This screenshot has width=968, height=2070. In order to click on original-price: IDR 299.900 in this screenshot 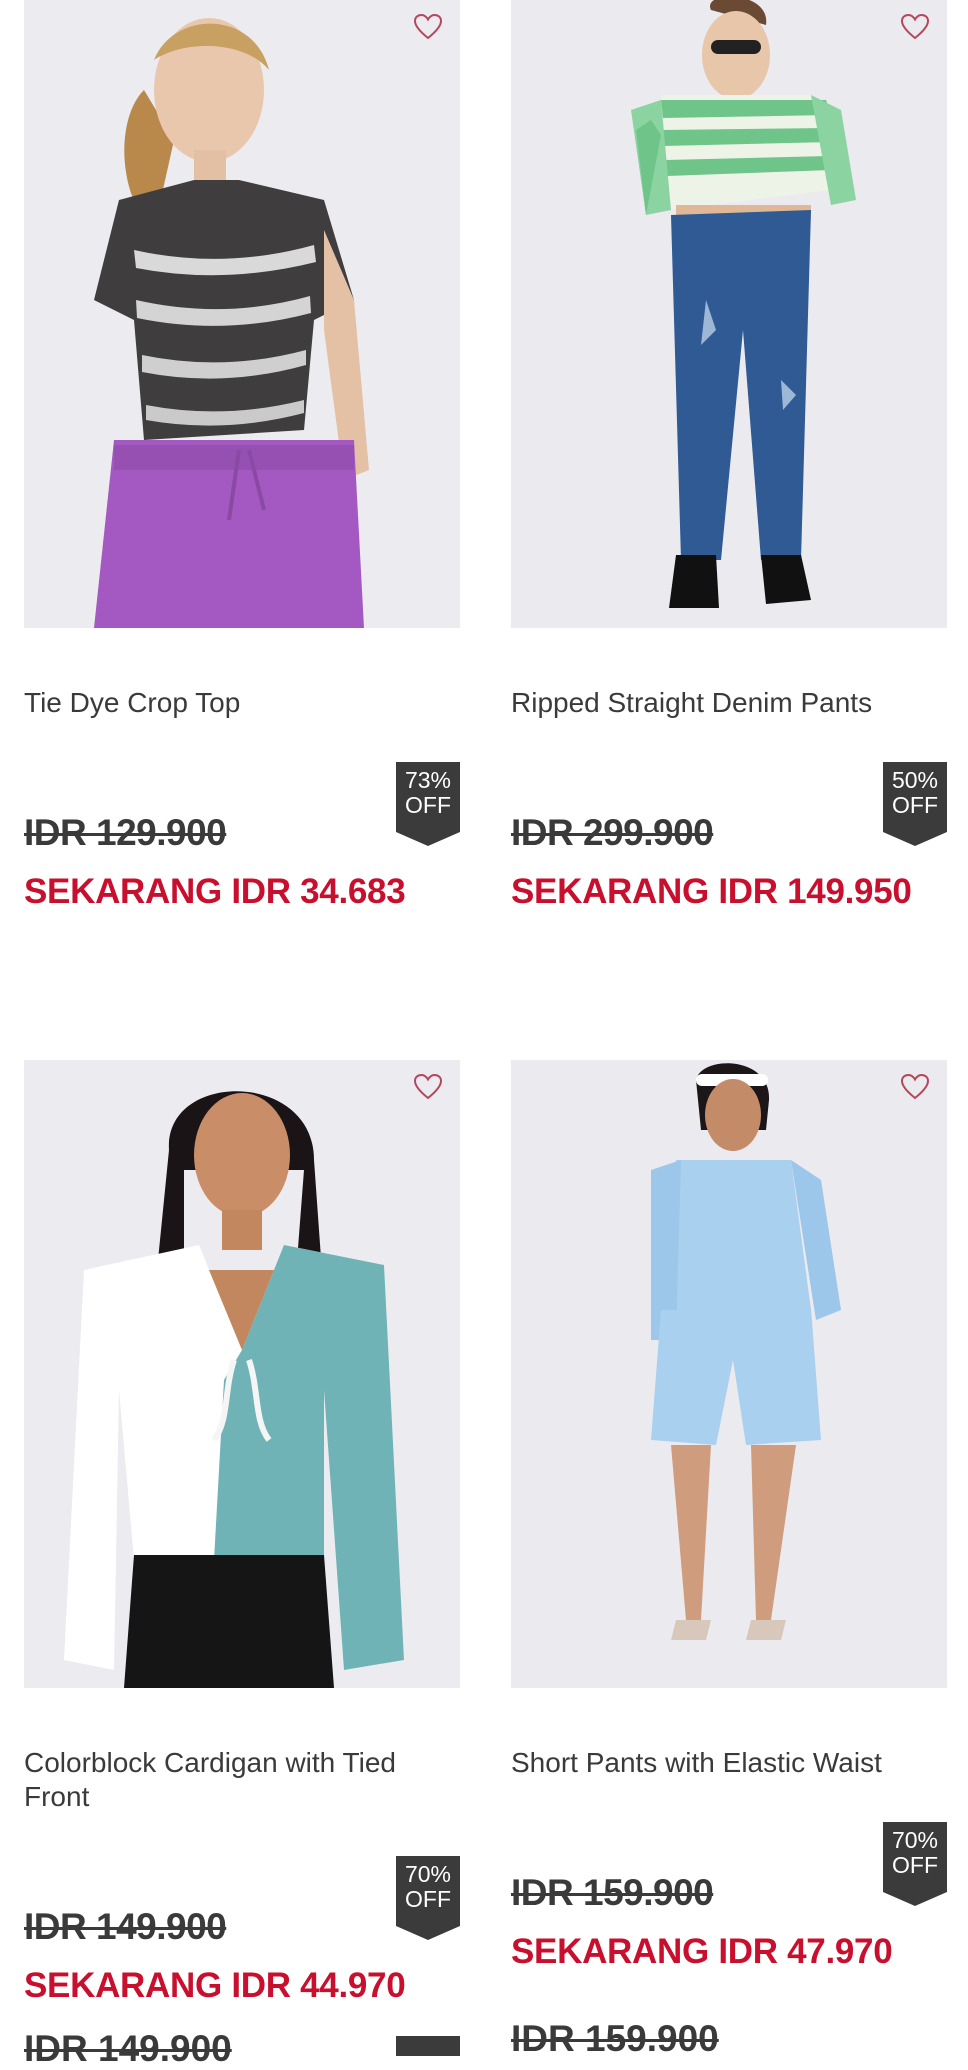, I will do `click(612, 832)`.